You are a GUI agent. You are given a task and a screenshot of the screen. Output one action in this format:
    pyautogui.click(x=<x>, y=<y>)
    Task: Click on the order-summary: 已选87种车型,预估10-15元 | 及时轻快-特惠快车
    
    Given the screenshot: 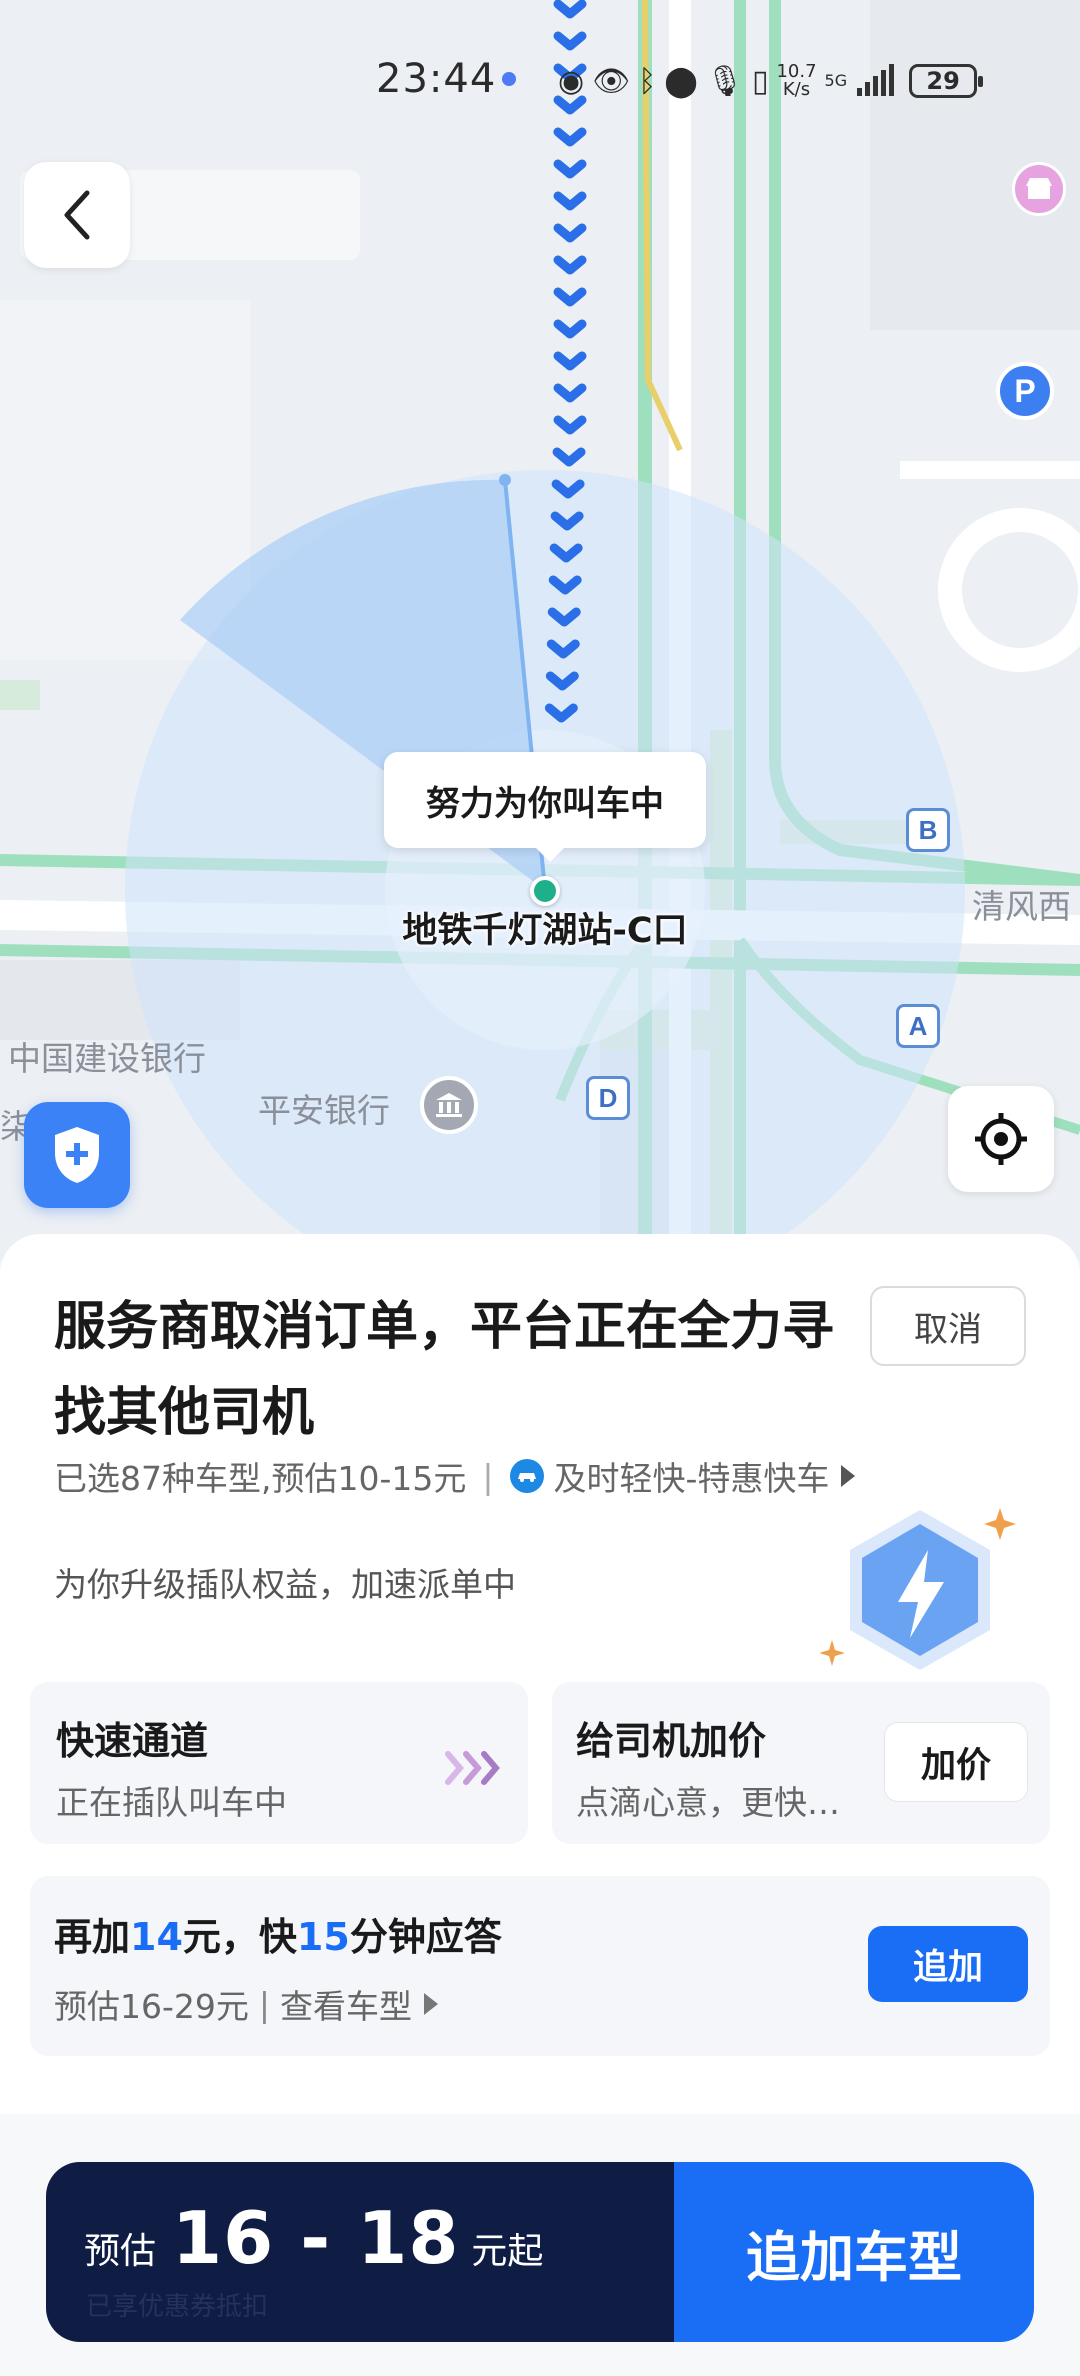 What is the action you would take?
    pyautogui.click(x=455, y=1476)
    